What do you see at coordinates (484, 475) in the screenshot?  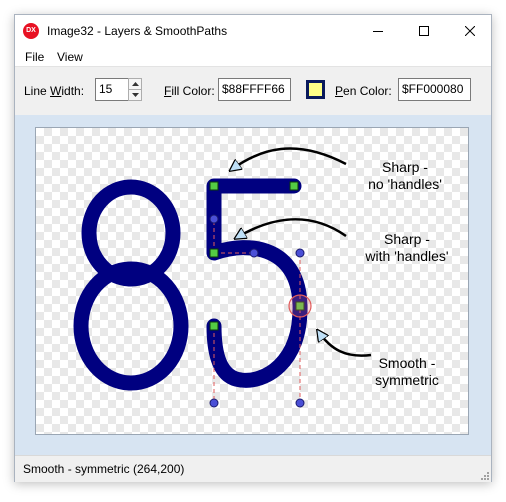 I see `resize-grip-icon` at bounding box center [484, 475].